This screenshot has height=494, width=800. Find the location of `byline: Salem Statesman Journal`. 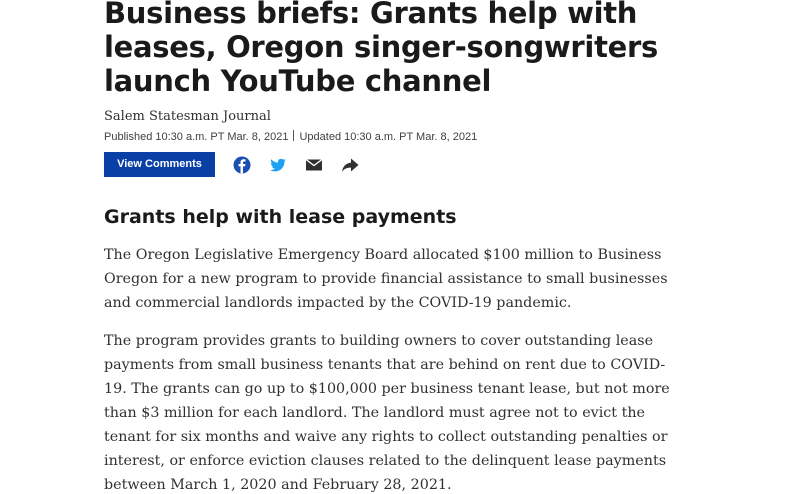

byline: Salem Statesman Journal is located at coordinates (187, 116).